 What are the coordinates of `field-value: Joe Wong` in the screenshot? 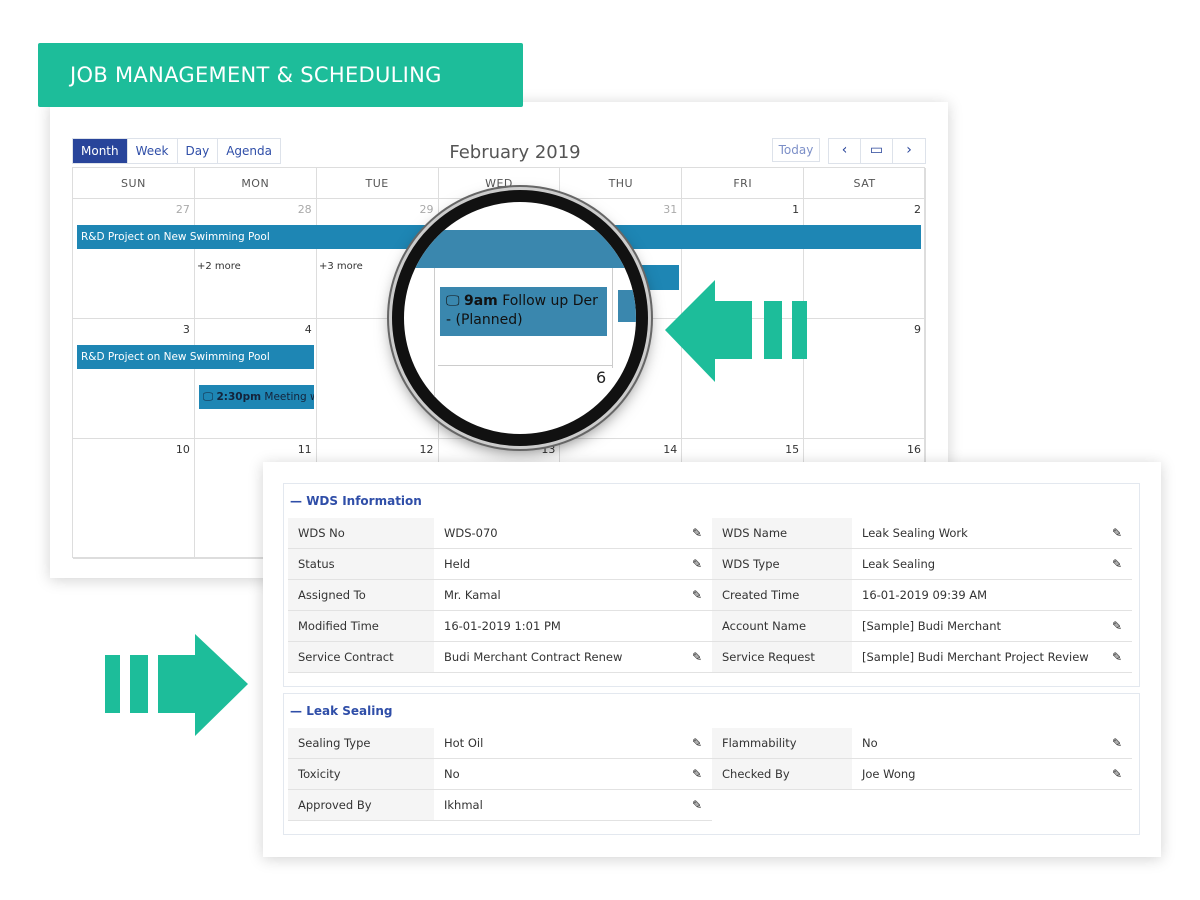 It's located at (889, 774).